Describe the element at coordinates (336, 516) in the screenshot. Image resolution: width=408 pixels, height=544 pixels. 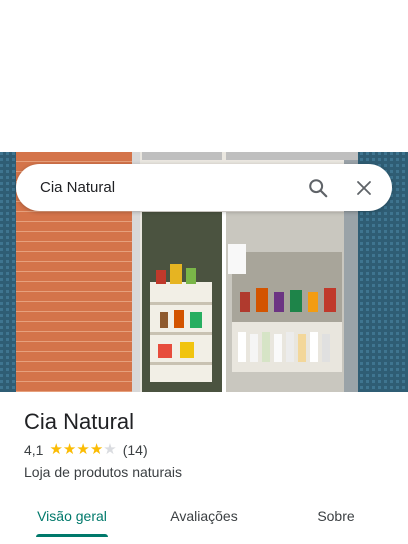
I see `tab-about: Sobre` at that location.